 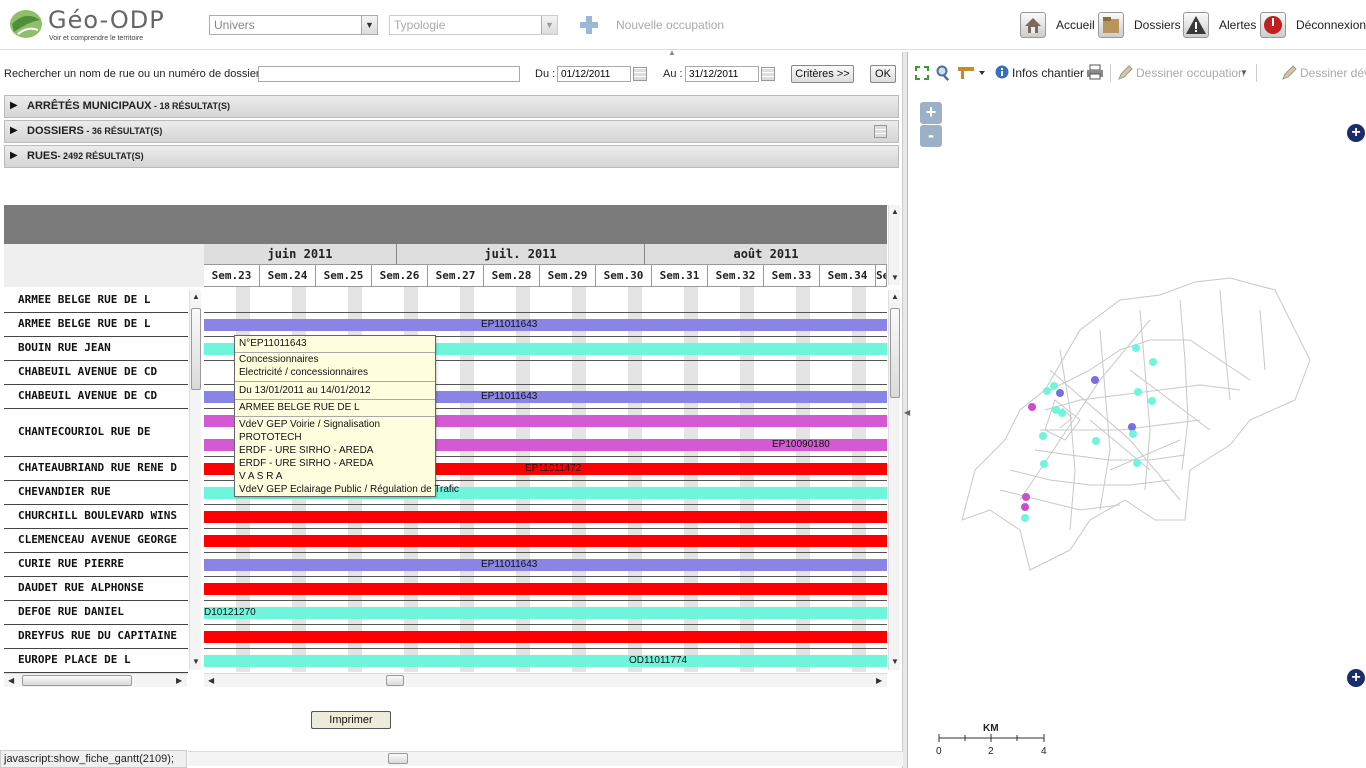 I want to click on collapse-arrow-icon: ▲, so click(x=672, y=52).